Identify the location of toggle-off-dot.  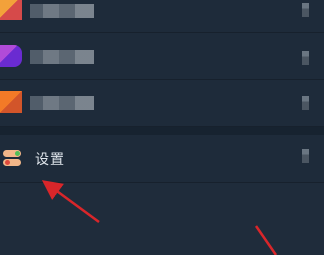
(7, 162).